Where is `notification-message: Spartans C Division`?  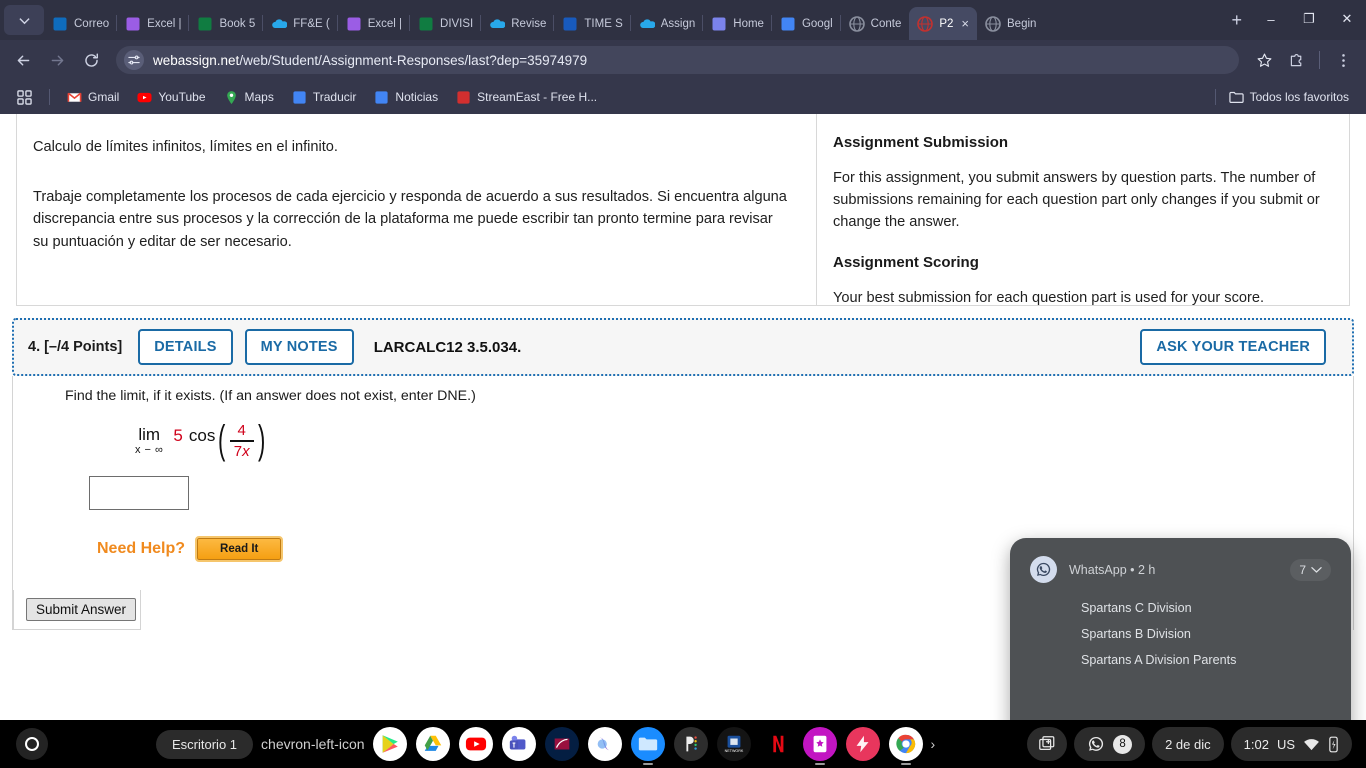
notification-message: Spartans C Division is located at coordinates (1206, 608).